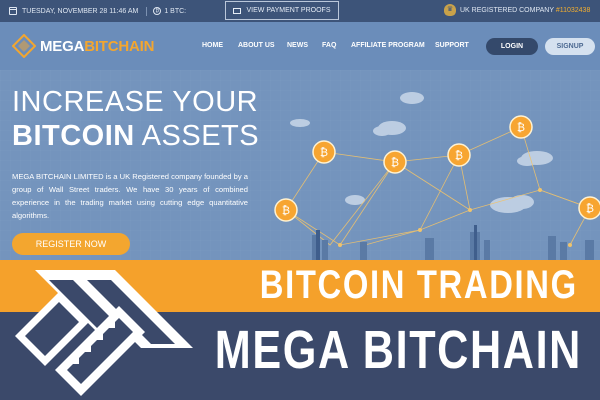  I want to click on hero-title-rest: ASSETS, so click(197, 136).